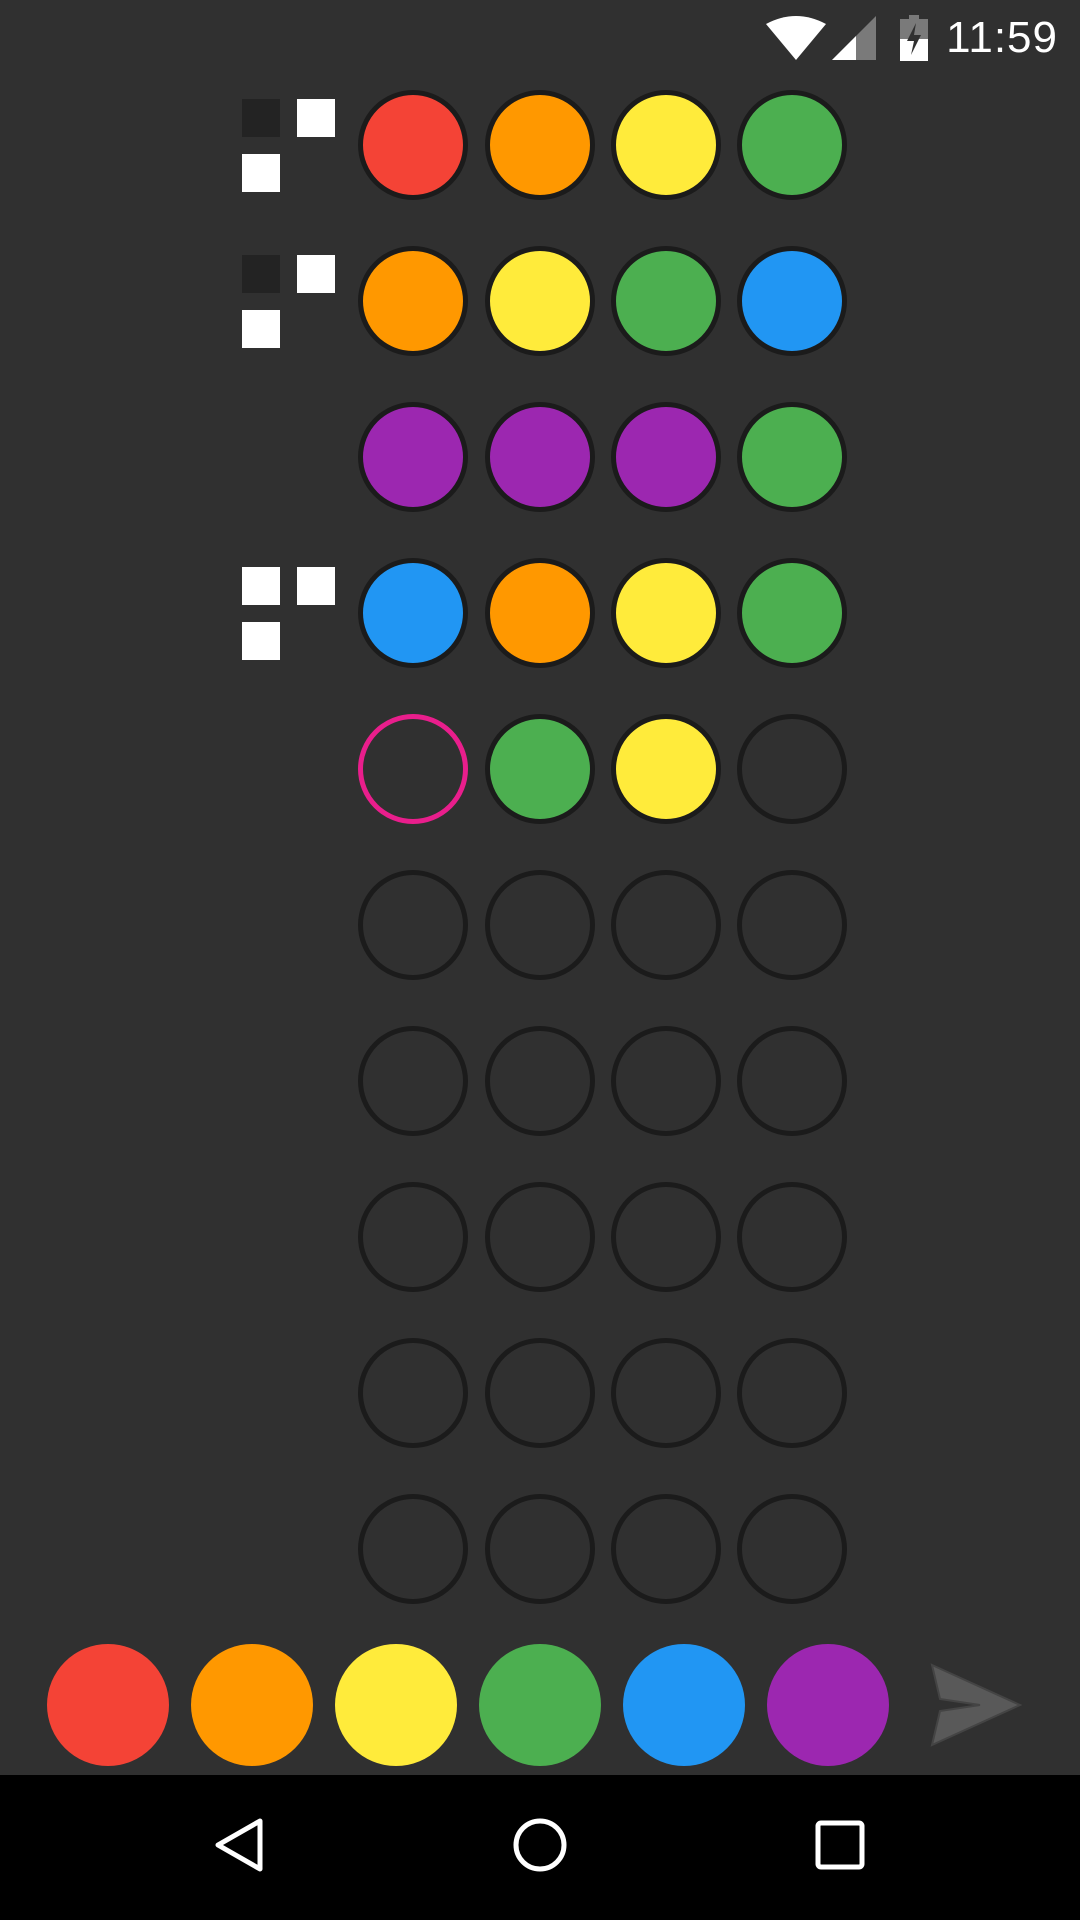 This screenshot has height=1920, width=1080. I want to click on color-option-blue, so click(684, 1705).